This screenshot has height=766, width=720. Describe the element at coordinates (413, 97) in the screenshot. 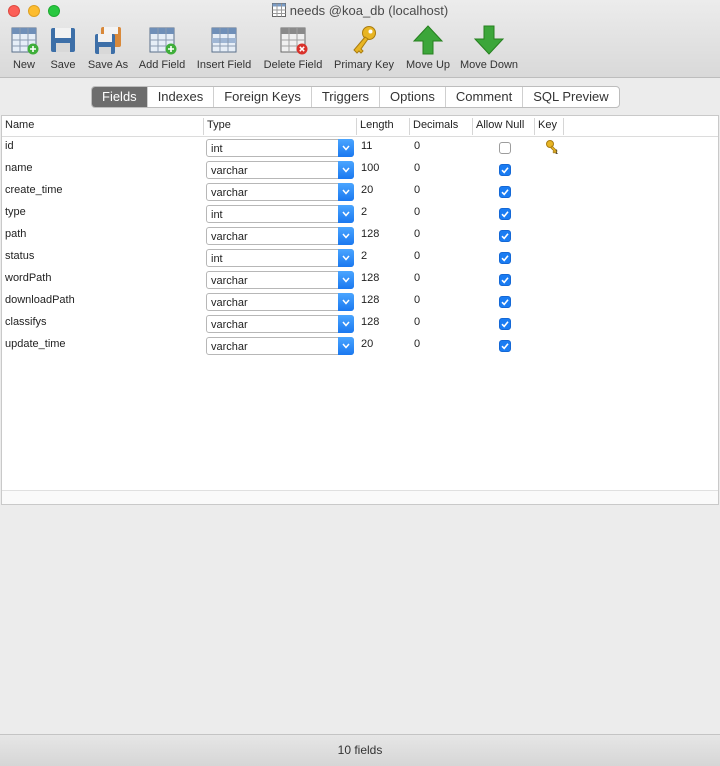

I see `tab-options: Options` at that location.